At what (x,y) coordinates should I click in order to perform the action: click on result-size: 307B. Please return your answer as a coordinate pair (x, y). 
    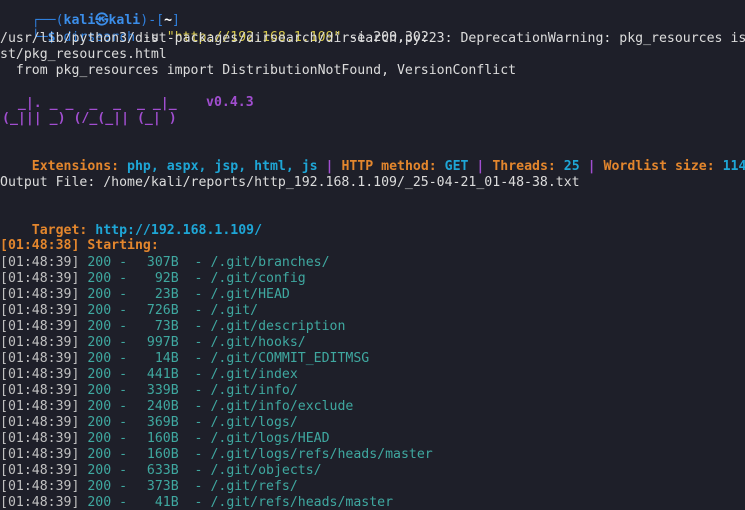
    Looking at the image, I should click on (162, 262).